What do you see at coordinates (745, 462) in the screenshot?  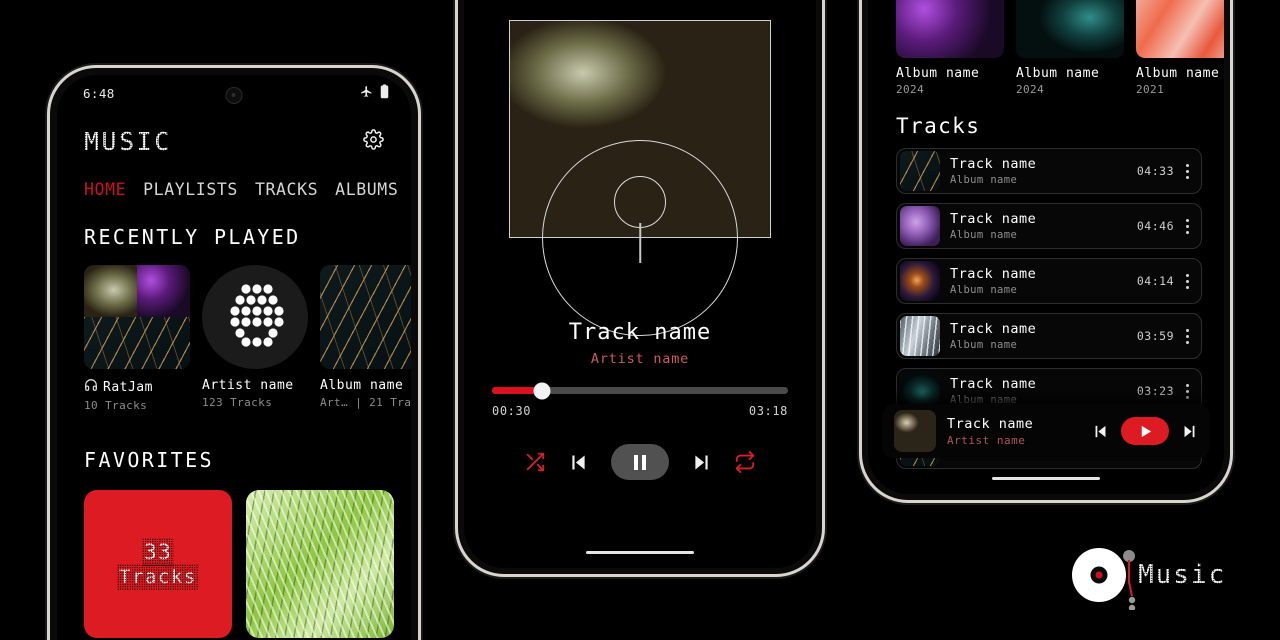 I see `repeat-icon` at bounding box center [745, 462].